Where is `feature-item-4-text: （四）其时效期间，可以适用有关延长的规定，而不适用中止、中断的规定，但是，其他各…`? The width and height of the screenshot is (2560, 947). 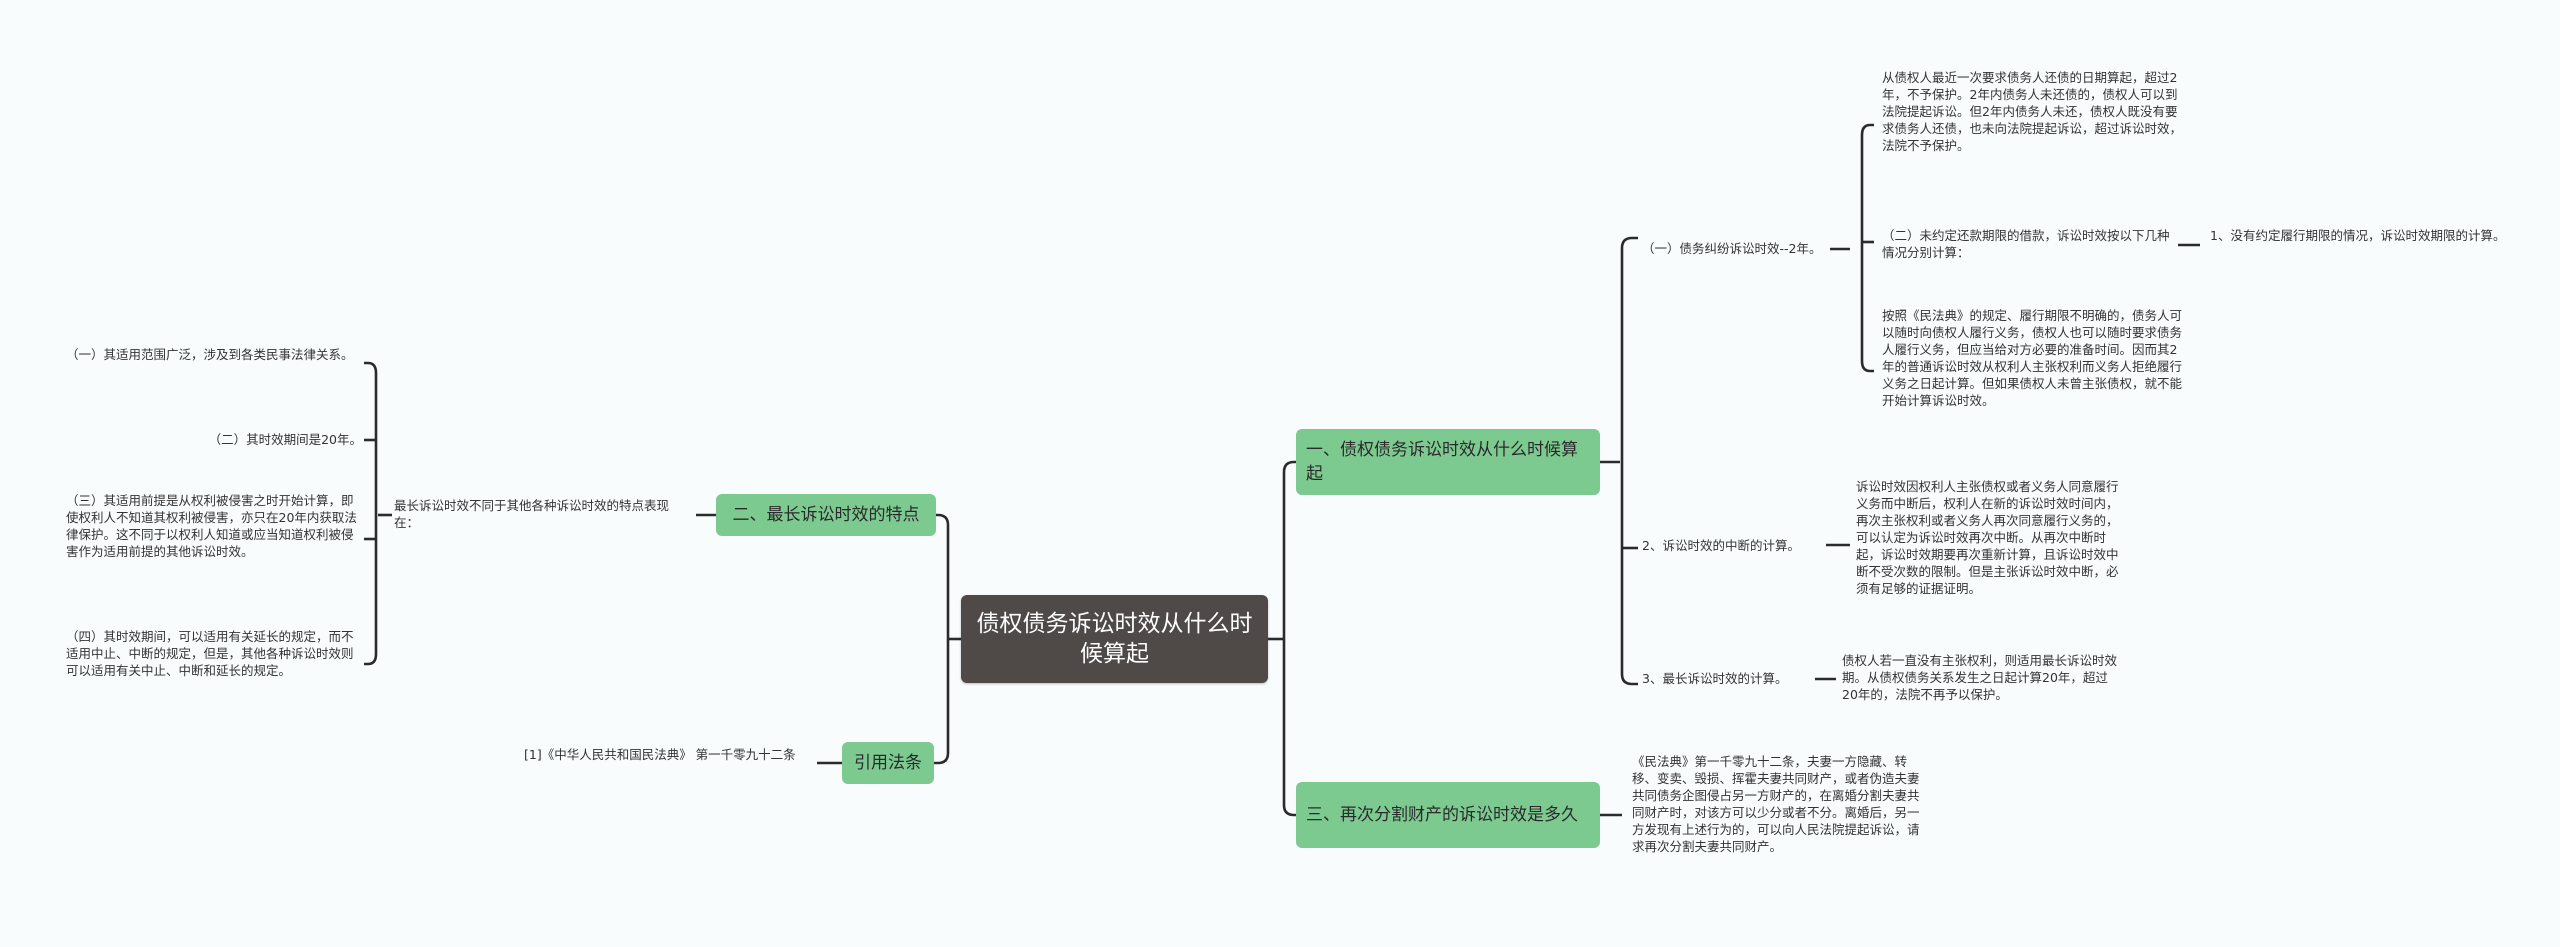 feature-item-4-text: （四）其时效期间，可以适用有关延长的规定，而不适用中止、中断的规定，但是，其他各… is located at coordinates (210, 653).